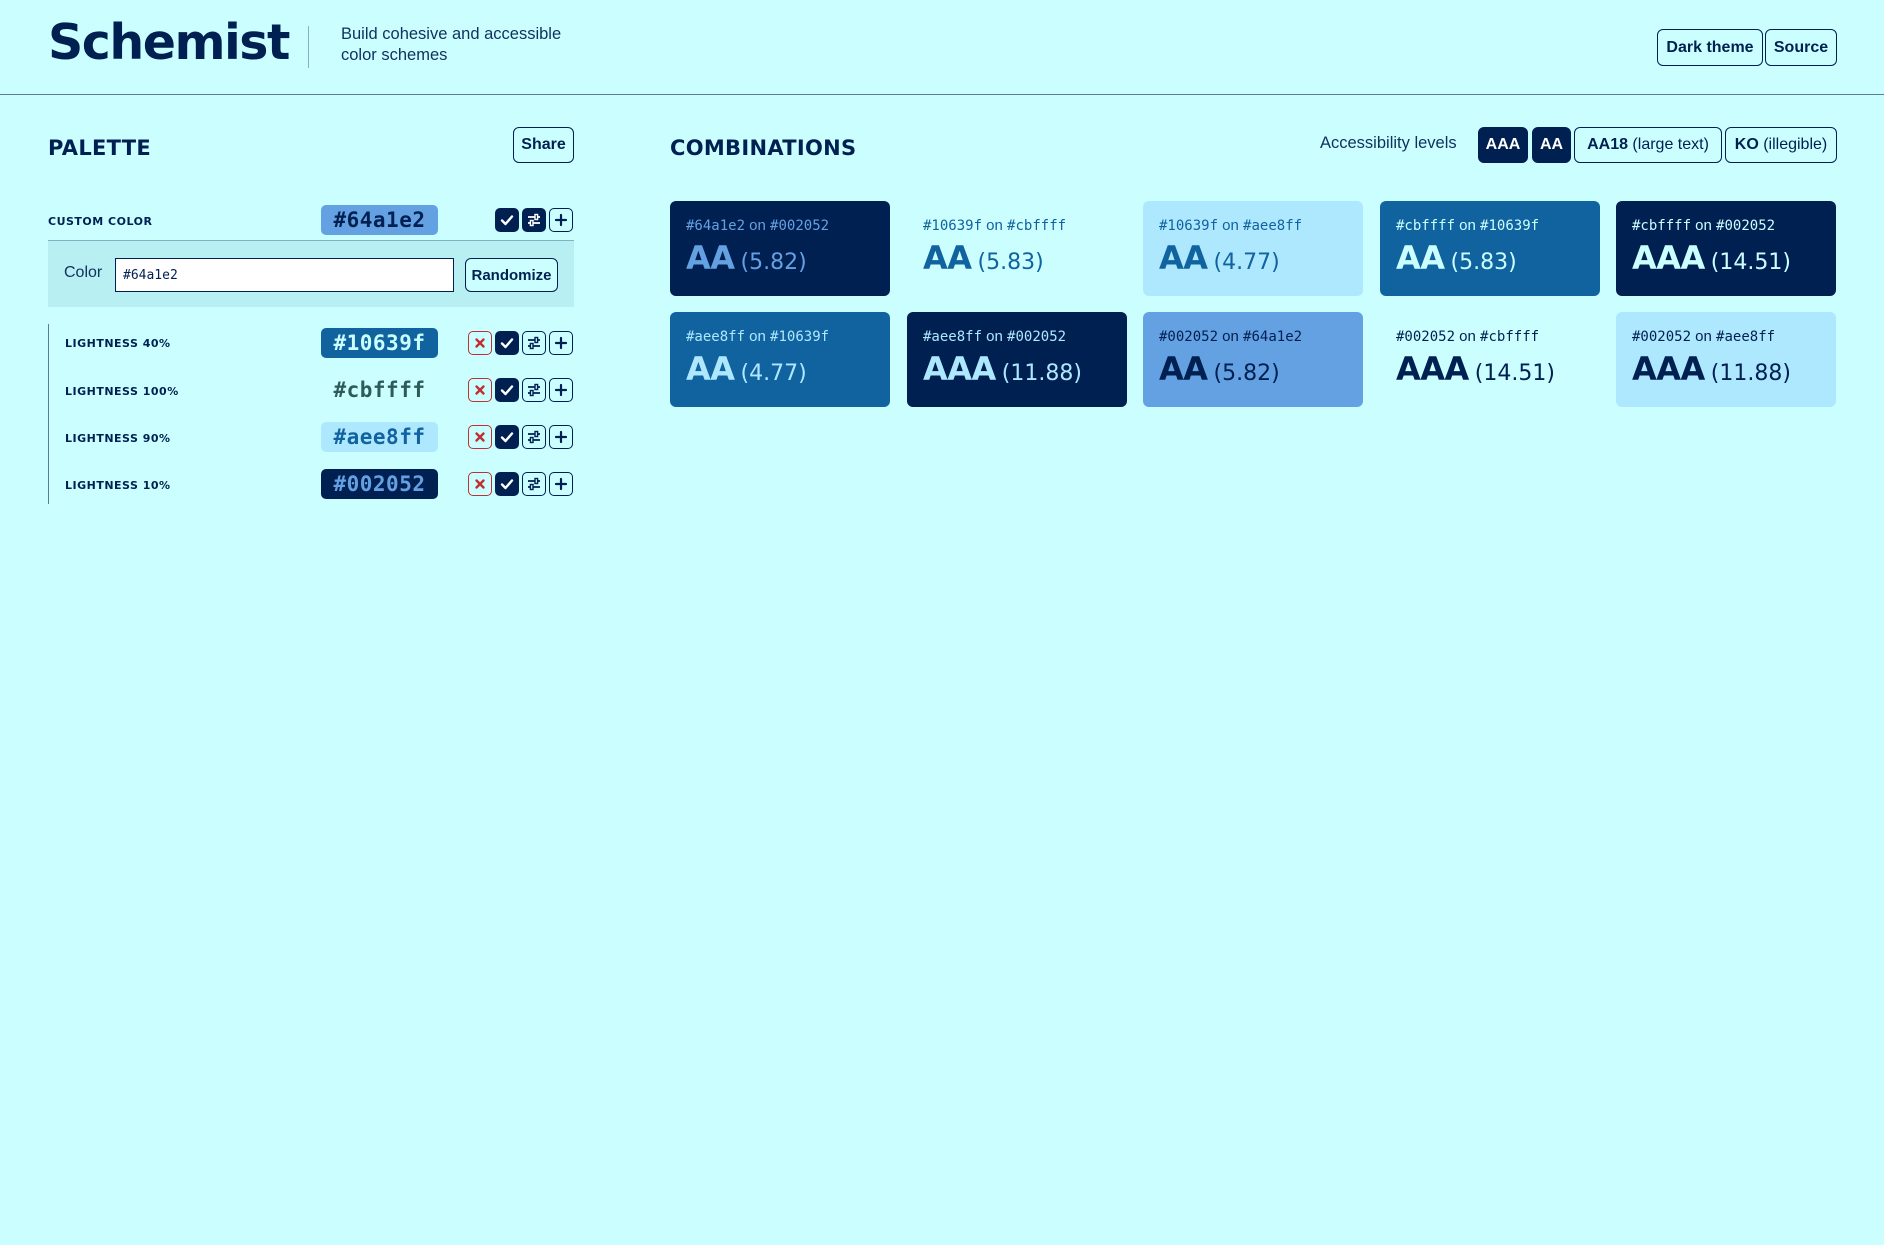 Image resolution: width=1884 pixels, height=1245 pixels. I want to click on background-hex: #aee8ff, so click(1273, 226).